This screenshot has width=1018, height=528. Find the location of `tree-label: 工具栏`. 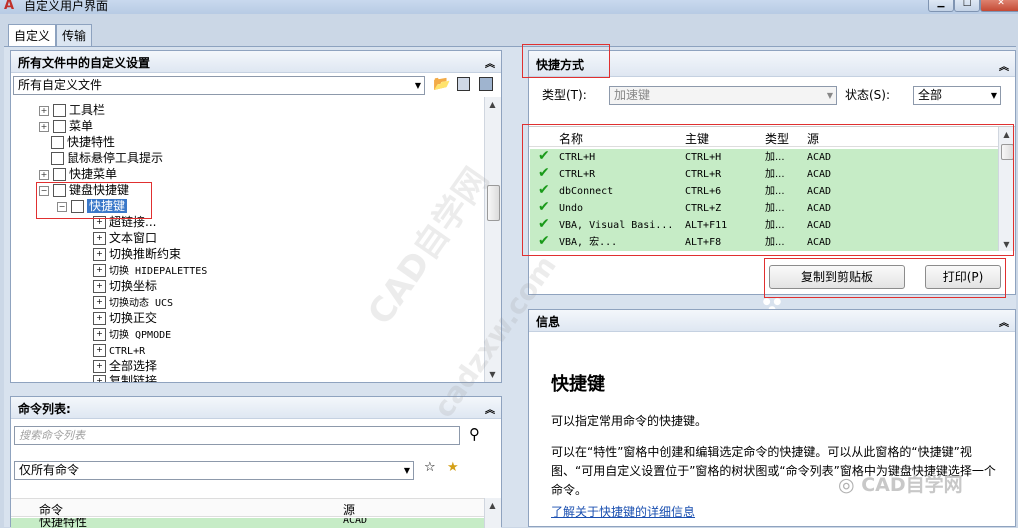

tree-label: 工具栏 is located at coordinates (87, 110).